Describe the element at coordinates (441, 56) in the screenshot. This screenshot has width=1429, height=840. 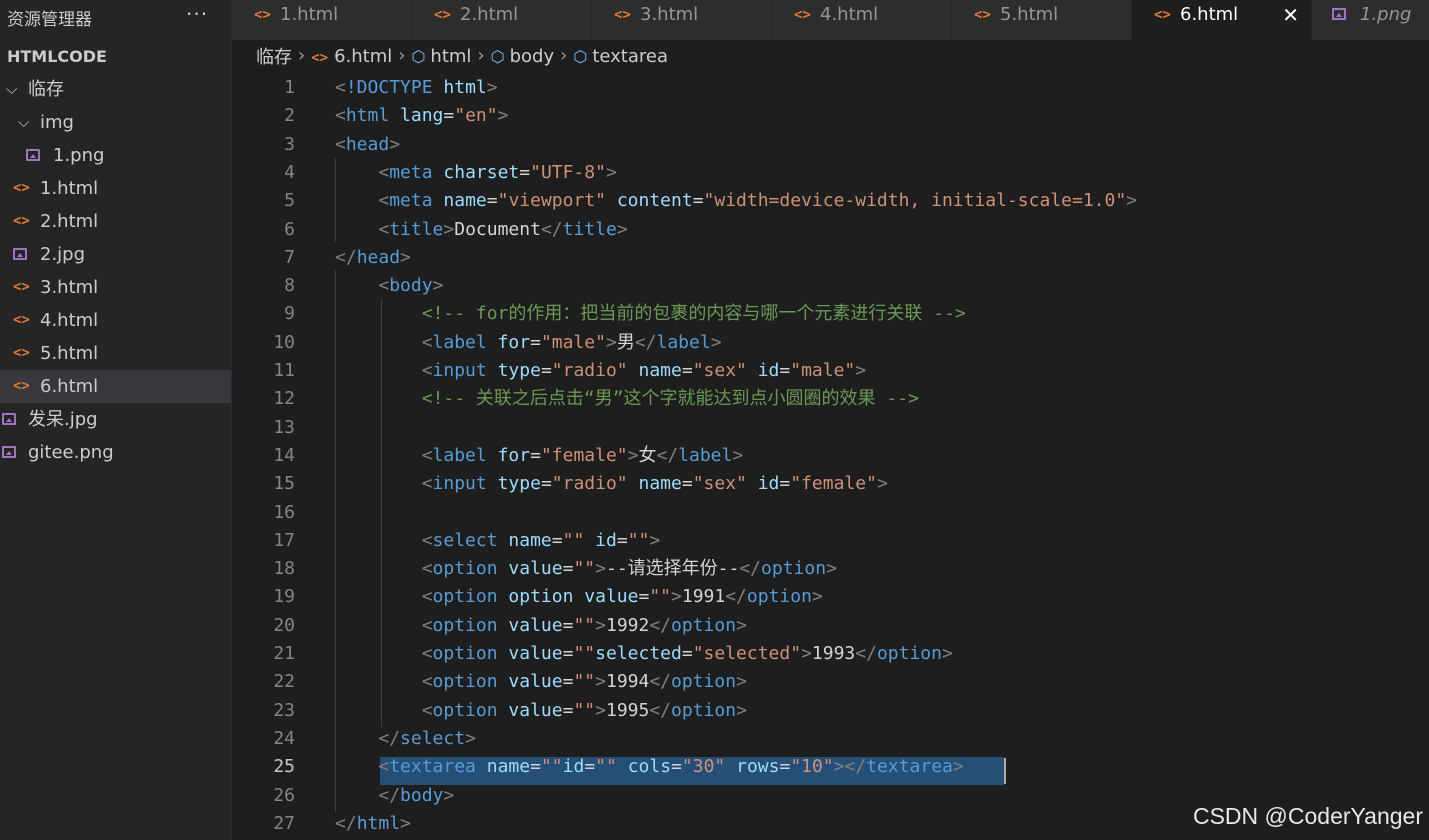
I see `breadcrumb-symbol-html: ⬡ html` at that location.